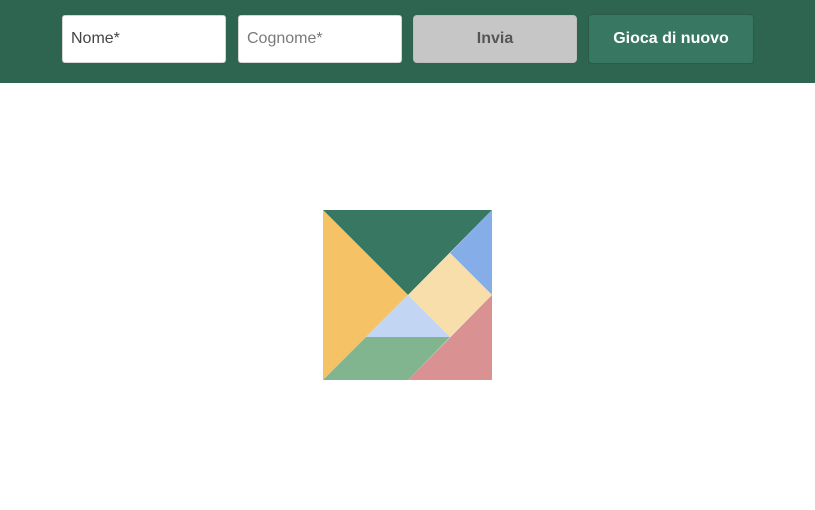 The height and width of the screenshot is (510, 815). What do you see at coordinates (320, 39) in the screenshot?
I see `last-name-input` at bounding box center [320, 39].